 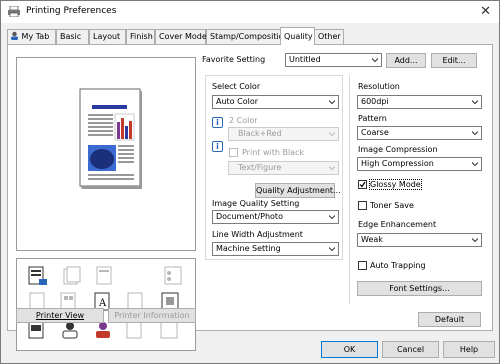 I want to click on two-color-value: Black+Red, so click(x=260, y=133).